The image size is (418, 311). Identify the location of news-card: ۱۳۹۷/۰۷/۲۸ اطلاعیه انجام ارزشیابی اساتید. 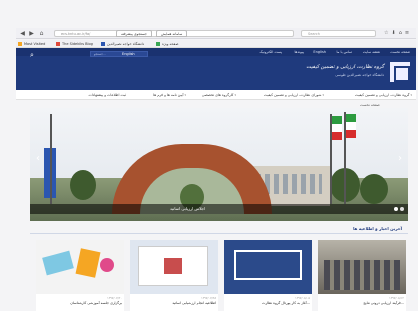
(174, 275).